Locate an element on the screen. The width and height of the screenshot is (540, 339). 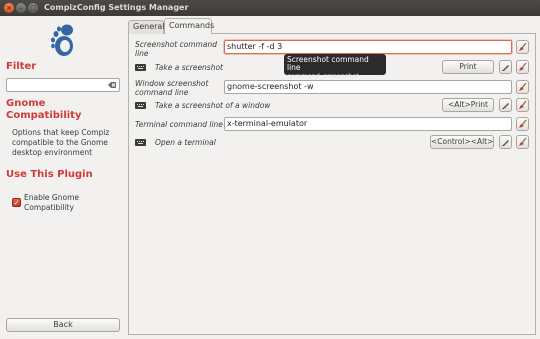
window-screenshot-command-label: Window screenshot command line is located at coordinates (172, 88).